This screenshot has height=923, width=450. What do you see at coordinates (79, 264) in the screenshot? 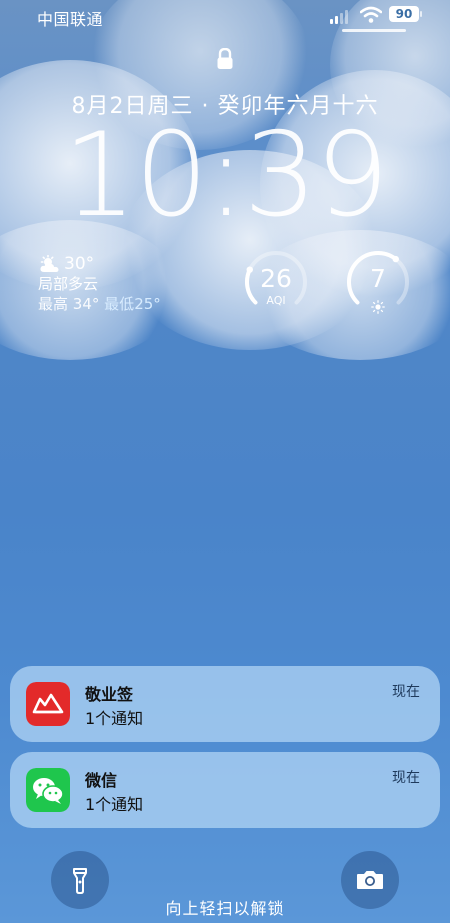
I see `weather-temperature: 30°` at bounding box center [79, 264].